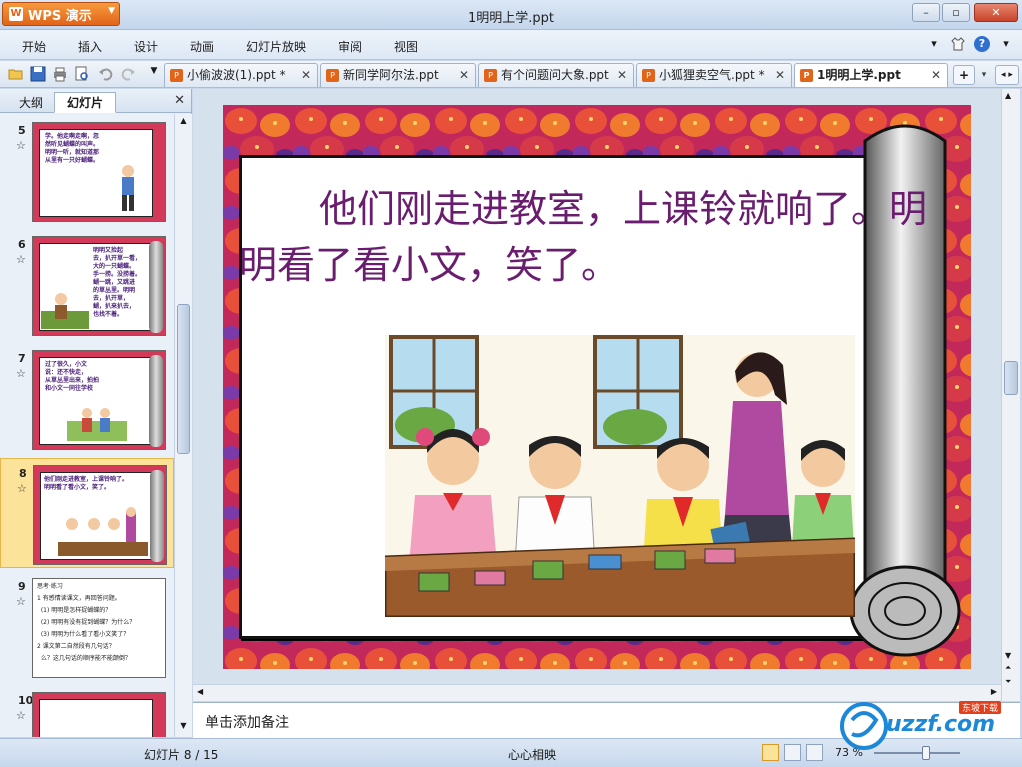 This screenshot has height=767, width=1022. I want to click on wps-app-menu-button: W WPS 演示 ▼, so click(61, 14).